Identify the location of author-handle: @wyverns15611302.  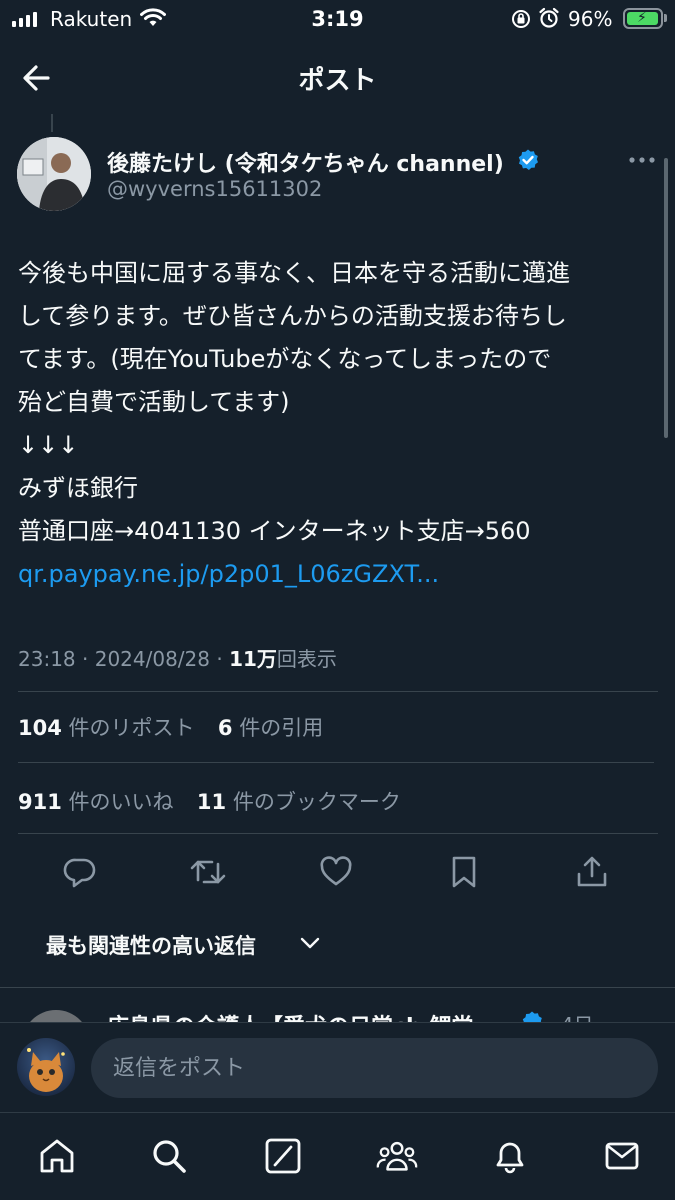
(214, 189).